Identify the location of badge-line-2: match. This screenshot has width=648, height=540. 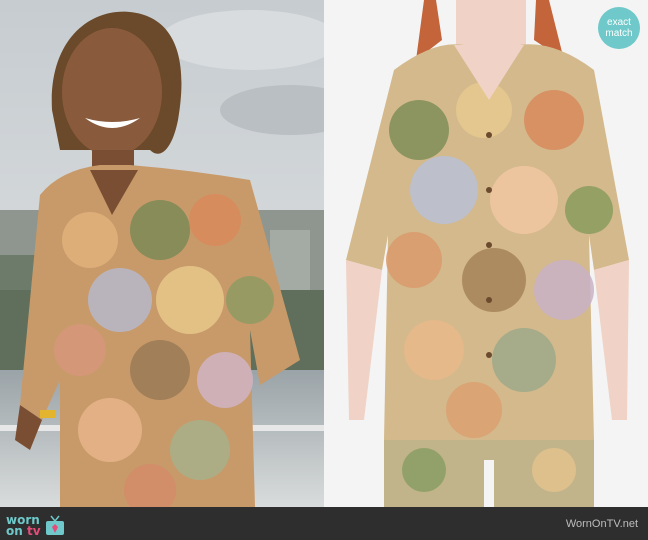
(619, 33).